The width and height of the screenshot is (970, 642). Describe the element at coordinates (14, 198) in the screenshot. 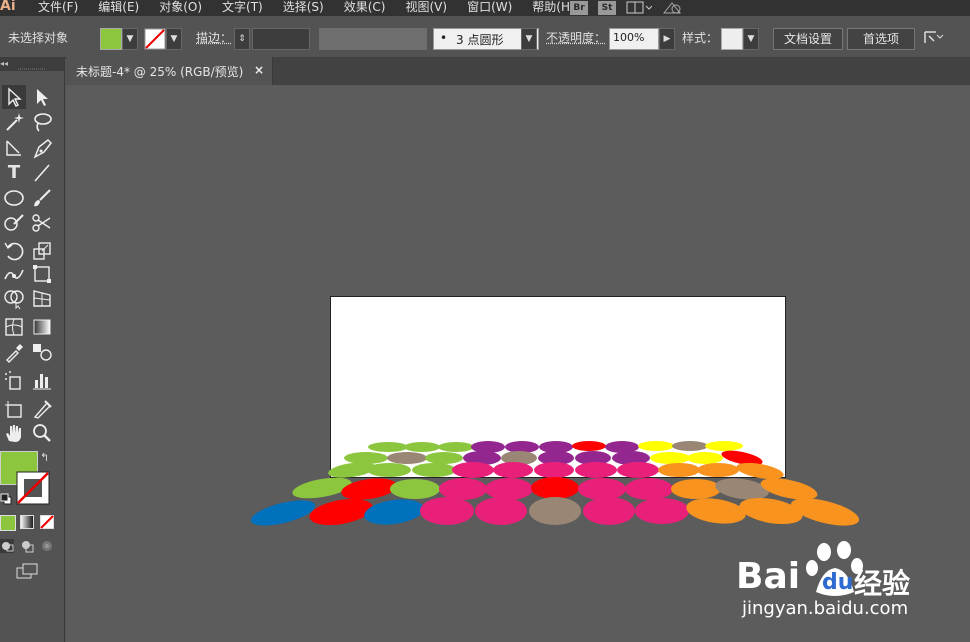

I see `ellipse-tool-icon` at that location.